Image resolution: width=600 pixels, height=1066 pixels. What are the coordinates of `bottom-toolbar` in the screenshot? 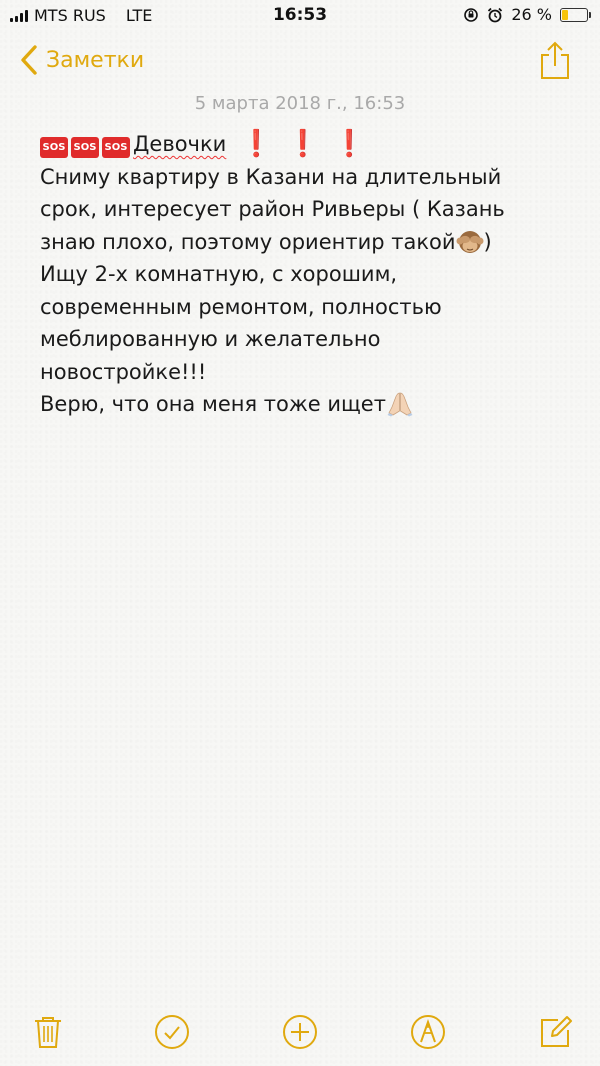 It's located at (300, 1033).